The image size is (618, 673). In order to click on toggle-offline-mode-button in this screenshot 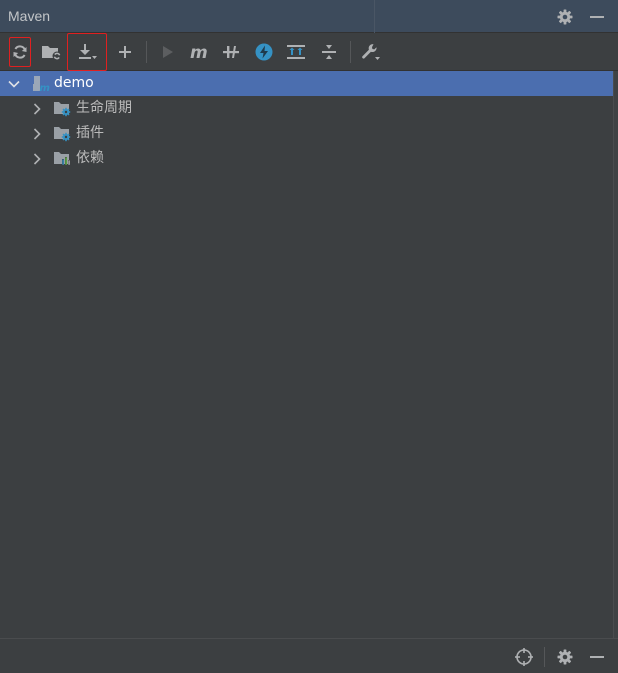, I will do `click(231, 52)`.